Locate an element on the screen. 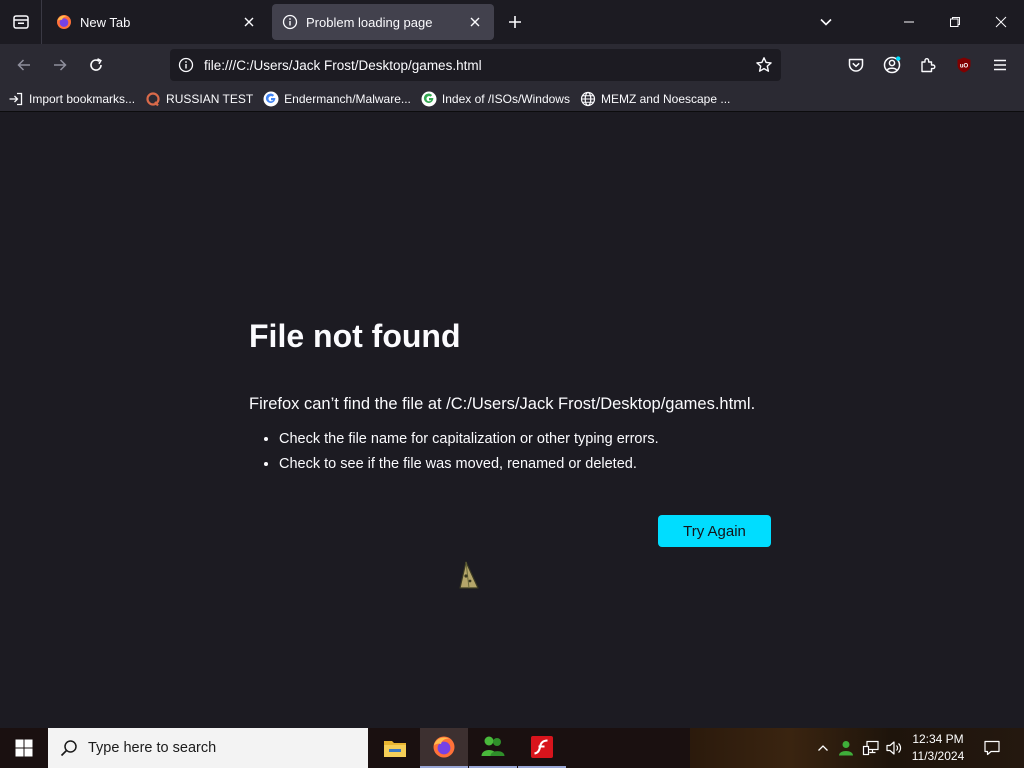 This screenshot has height=768, width=1024. bookmark-label: RUSSIAN TEST is located at coordinates (210, 98).